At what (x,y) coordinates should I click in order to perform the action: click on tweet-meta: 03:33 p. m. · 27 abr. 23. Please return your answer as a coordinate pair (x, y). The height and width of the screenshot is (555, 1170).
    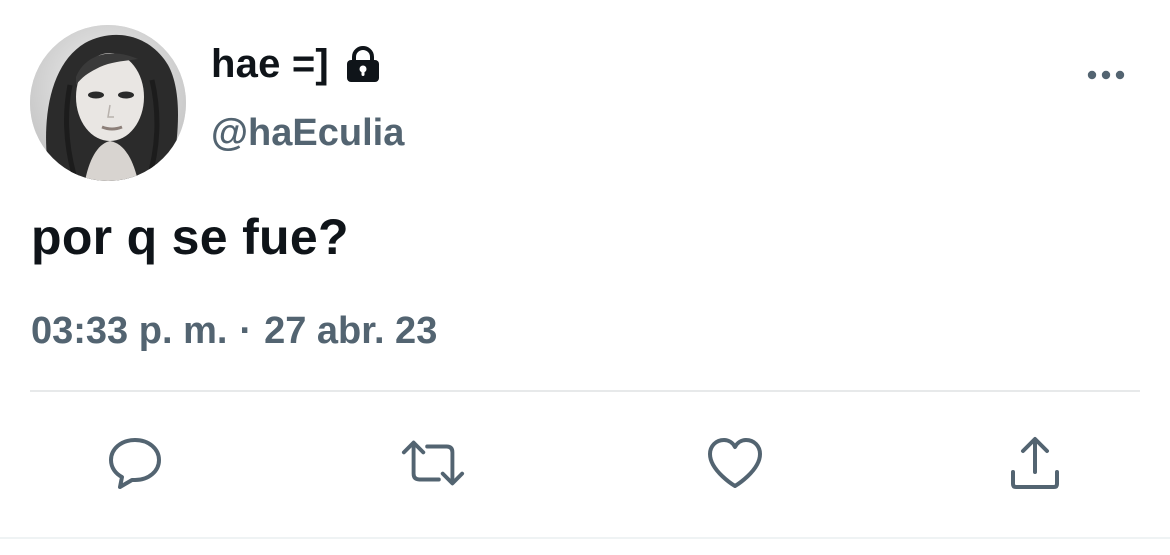
    Looking at the image, I should click on (234, 331).